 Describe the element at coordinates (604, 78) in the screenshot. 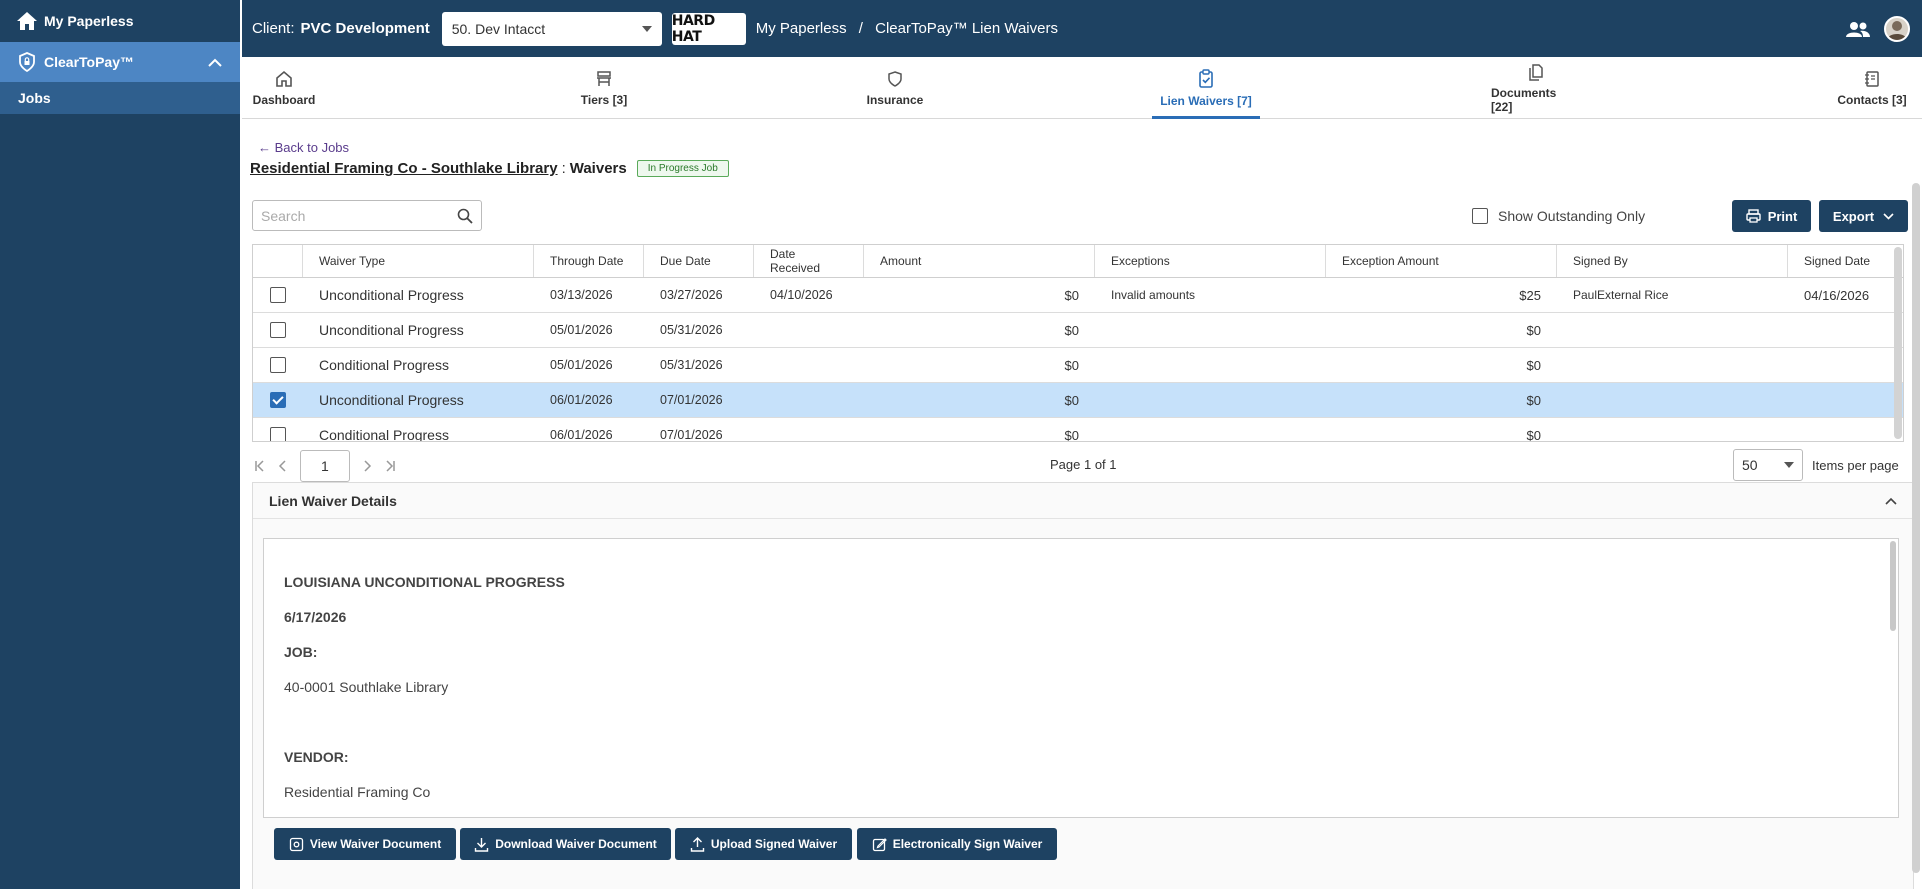

I see `tiers-icon` at that location.